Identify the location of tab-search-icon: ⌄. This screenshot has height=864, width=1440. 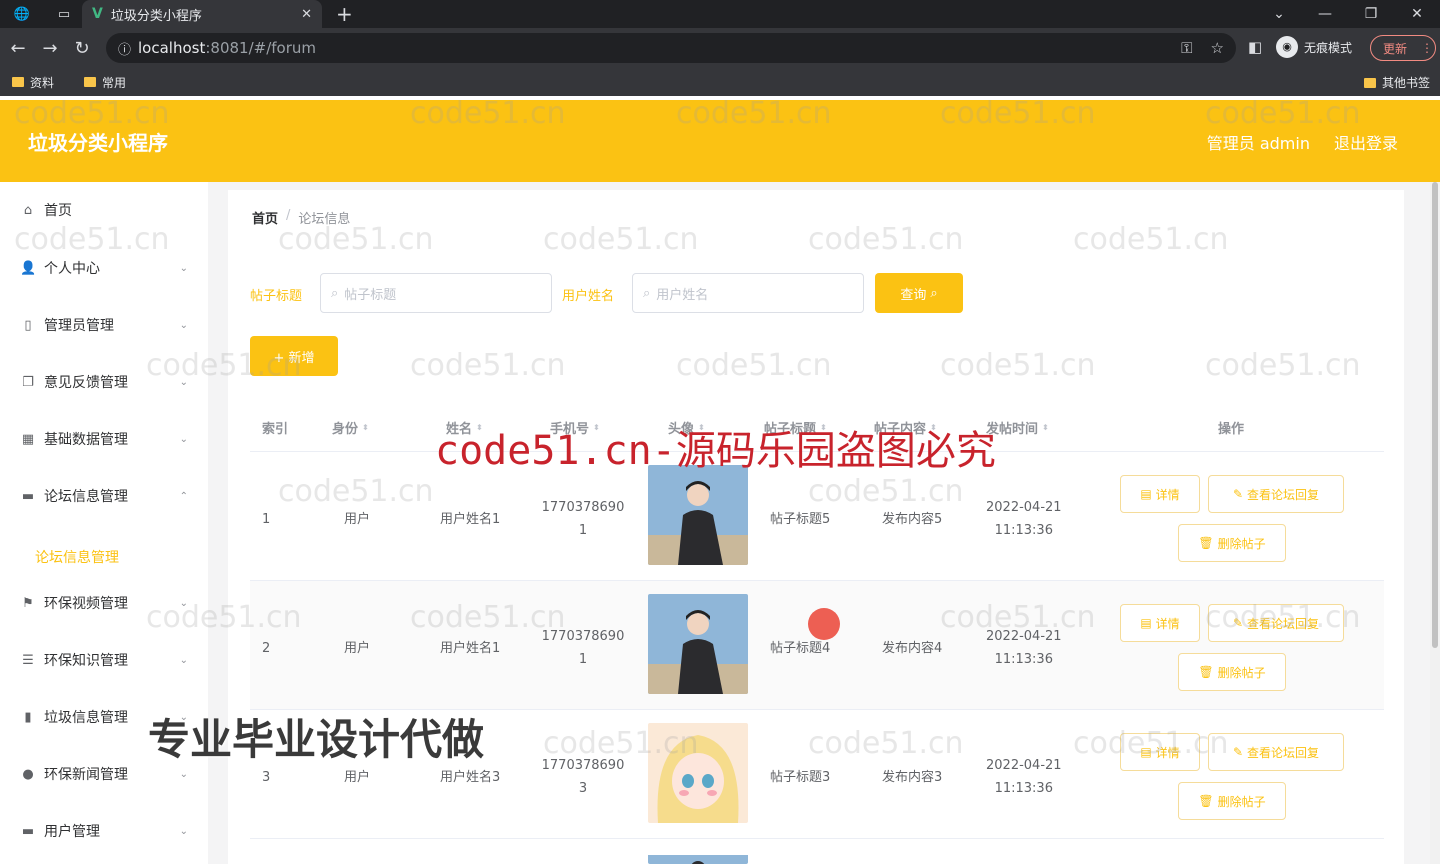
(1279, 14).